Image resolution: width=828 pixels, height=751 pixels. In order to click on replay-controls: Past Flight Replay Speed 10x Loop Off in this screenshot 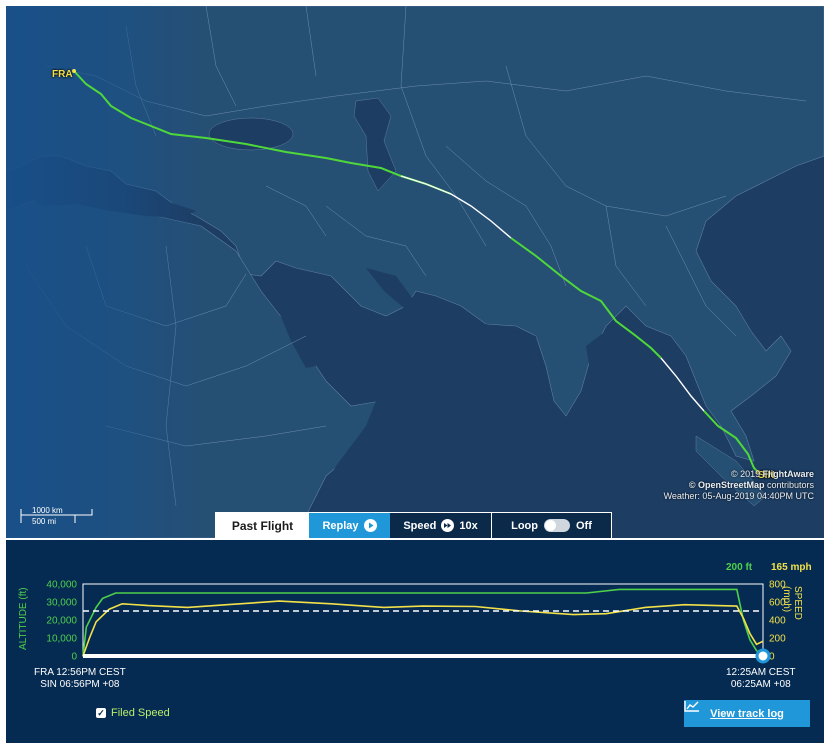, I will do `click(413, 525)`.